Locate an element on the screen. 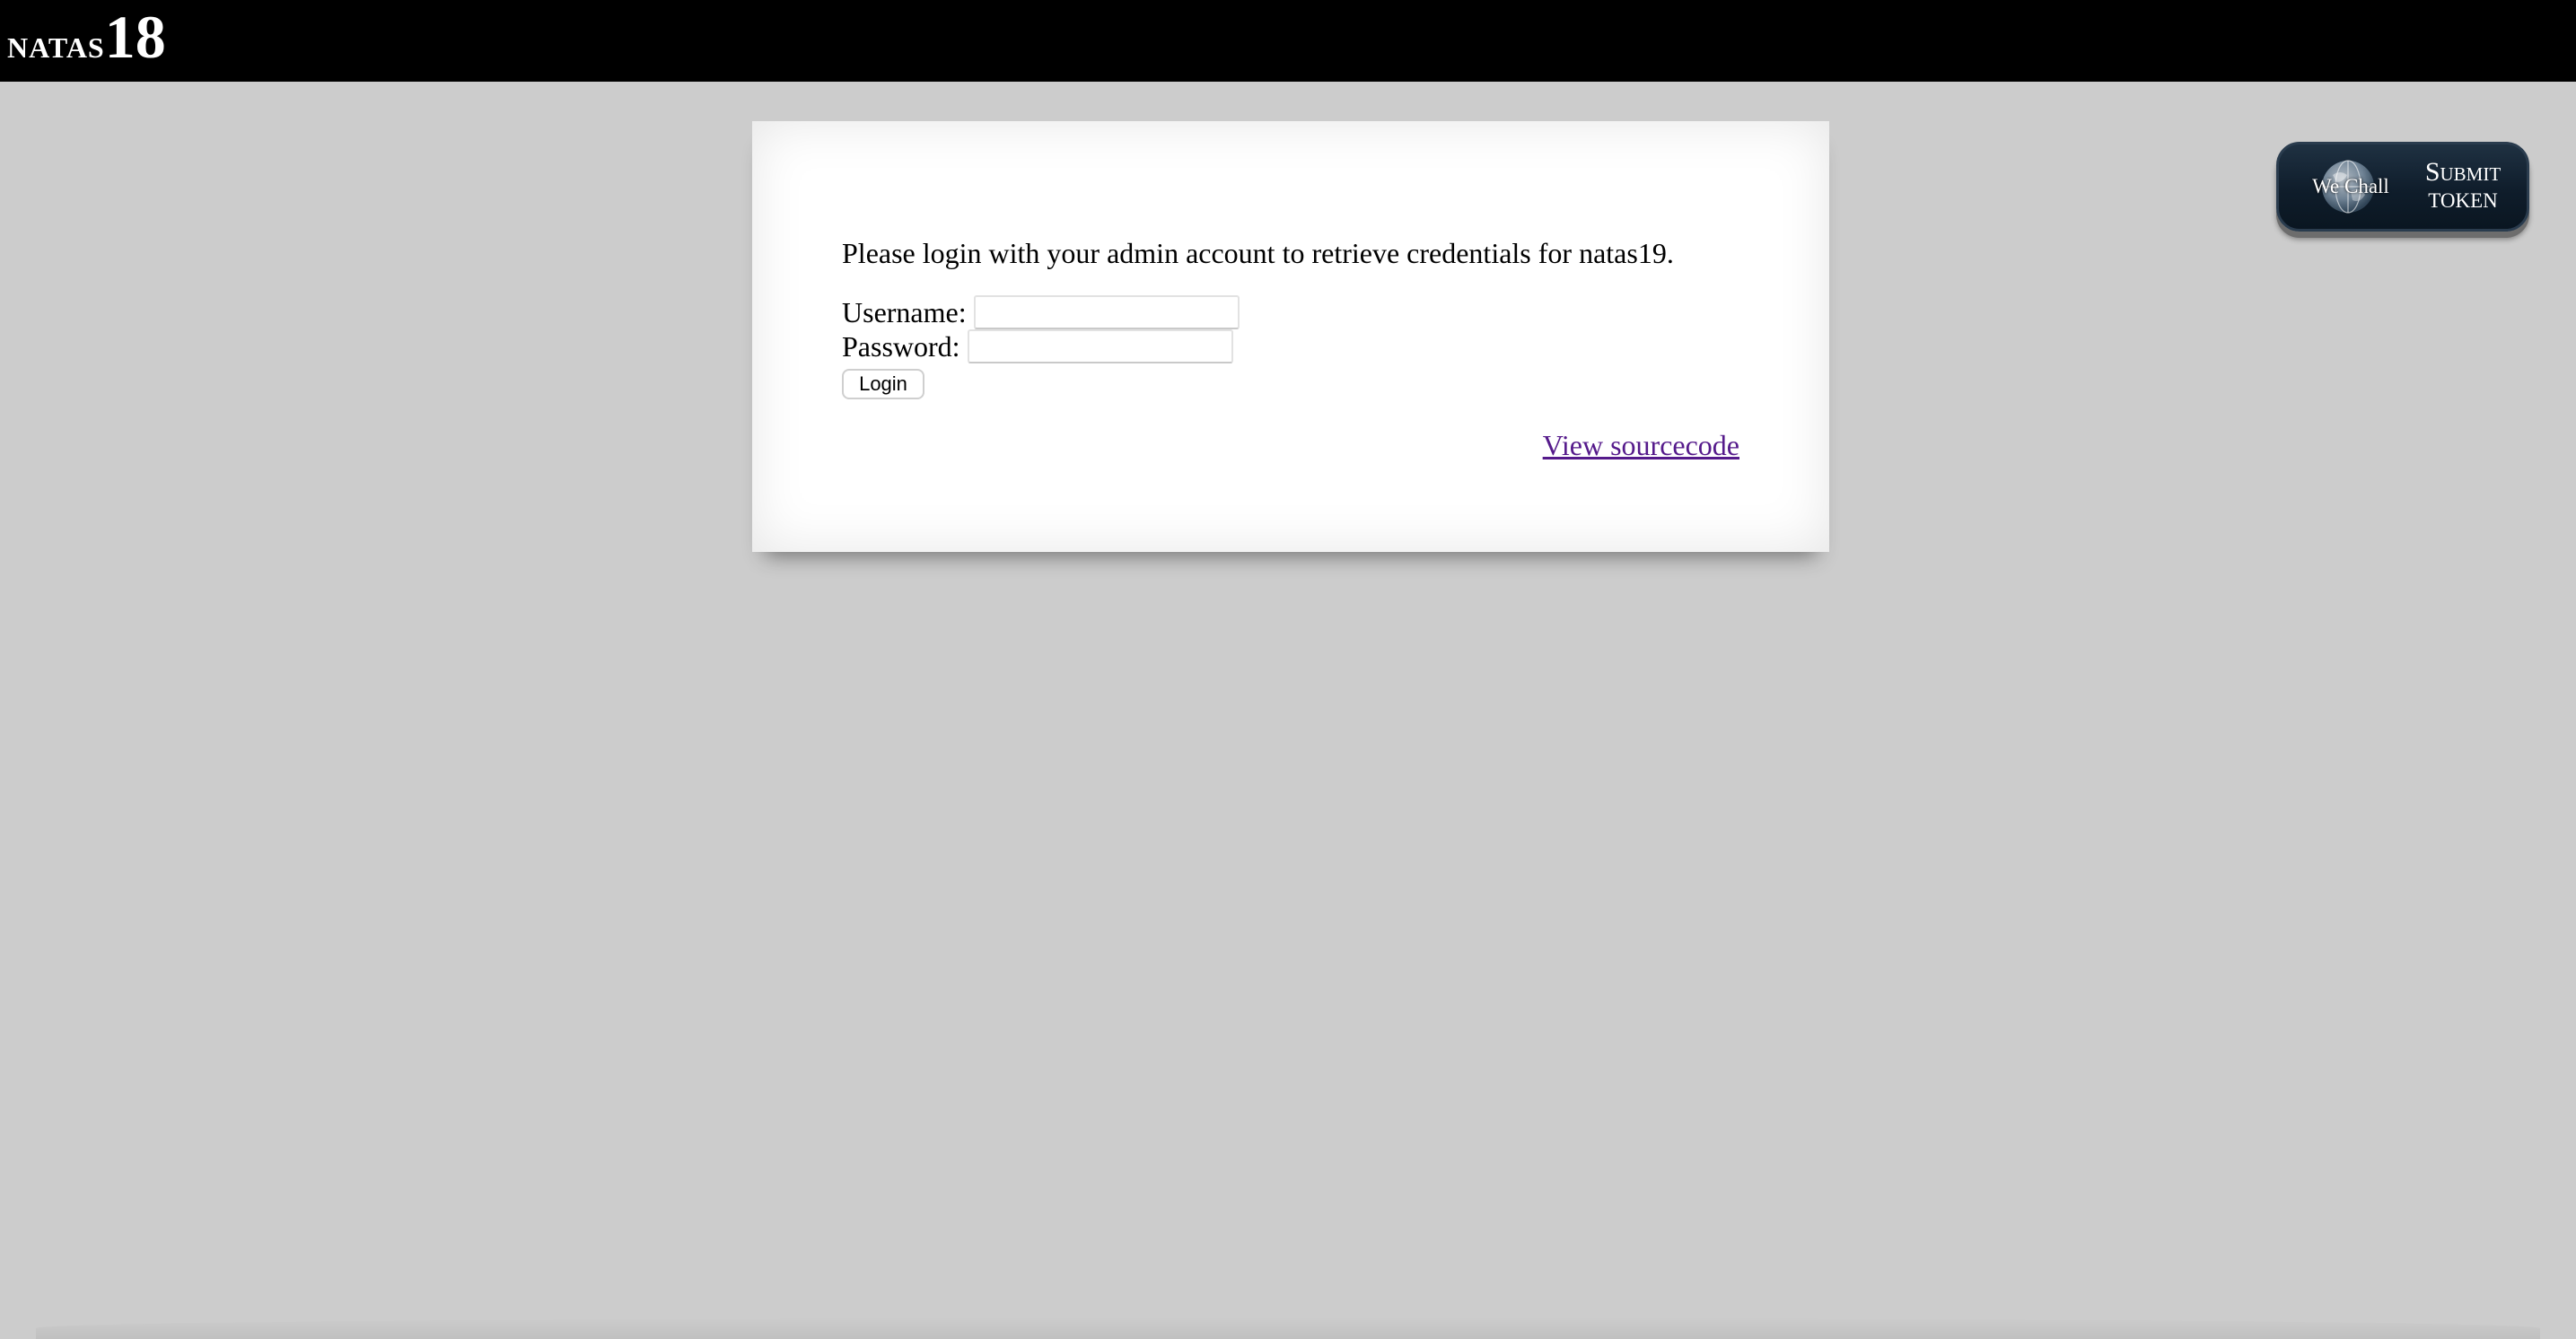 This screenshot has height=1339, width=2576. login-button: Login is located at coordinates (883, 384).